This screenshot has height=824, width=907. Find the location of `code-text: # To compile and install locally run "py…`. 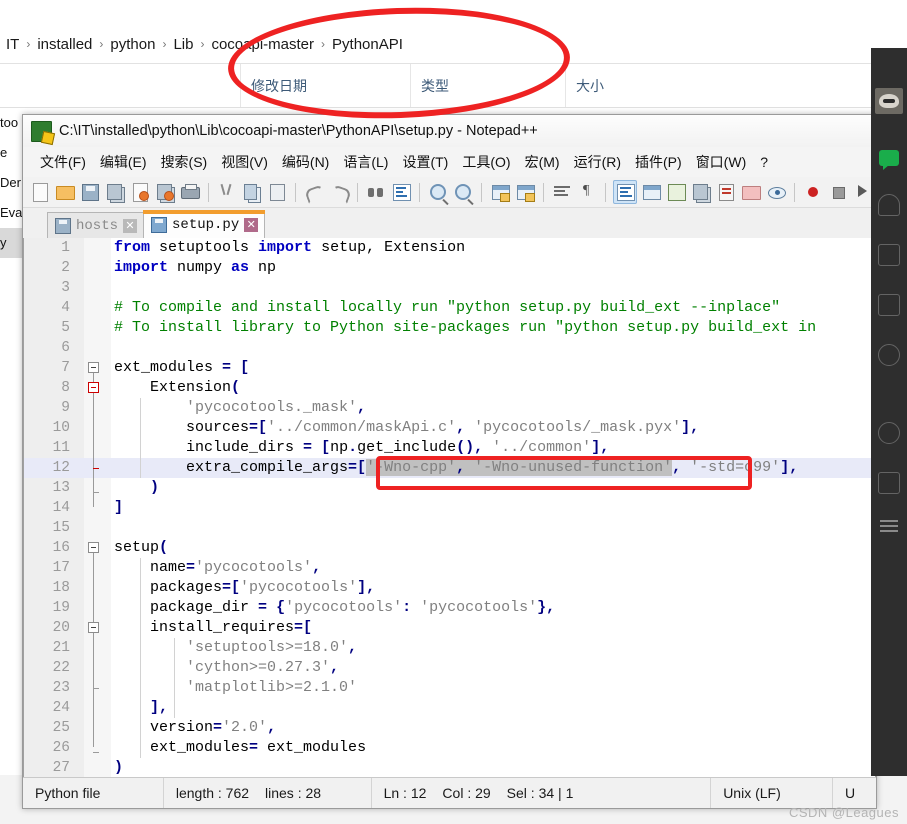

code-text: # To compile and install locally run "py… is located at coordinates (447, 308).